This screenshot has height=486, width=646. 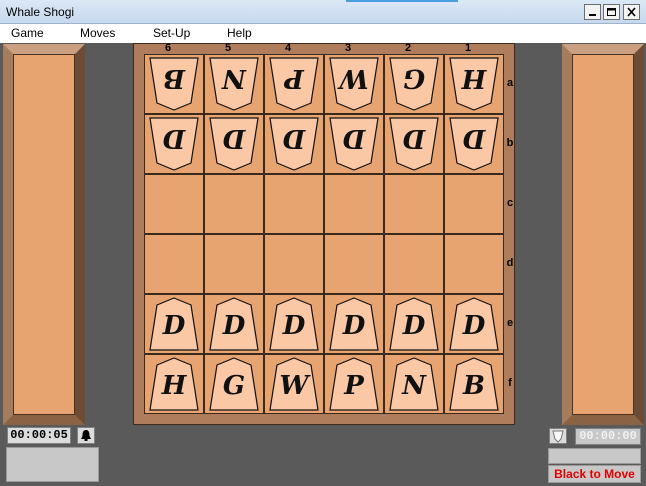 I want to click on menu-help: Help, so click(x=239, y=33).